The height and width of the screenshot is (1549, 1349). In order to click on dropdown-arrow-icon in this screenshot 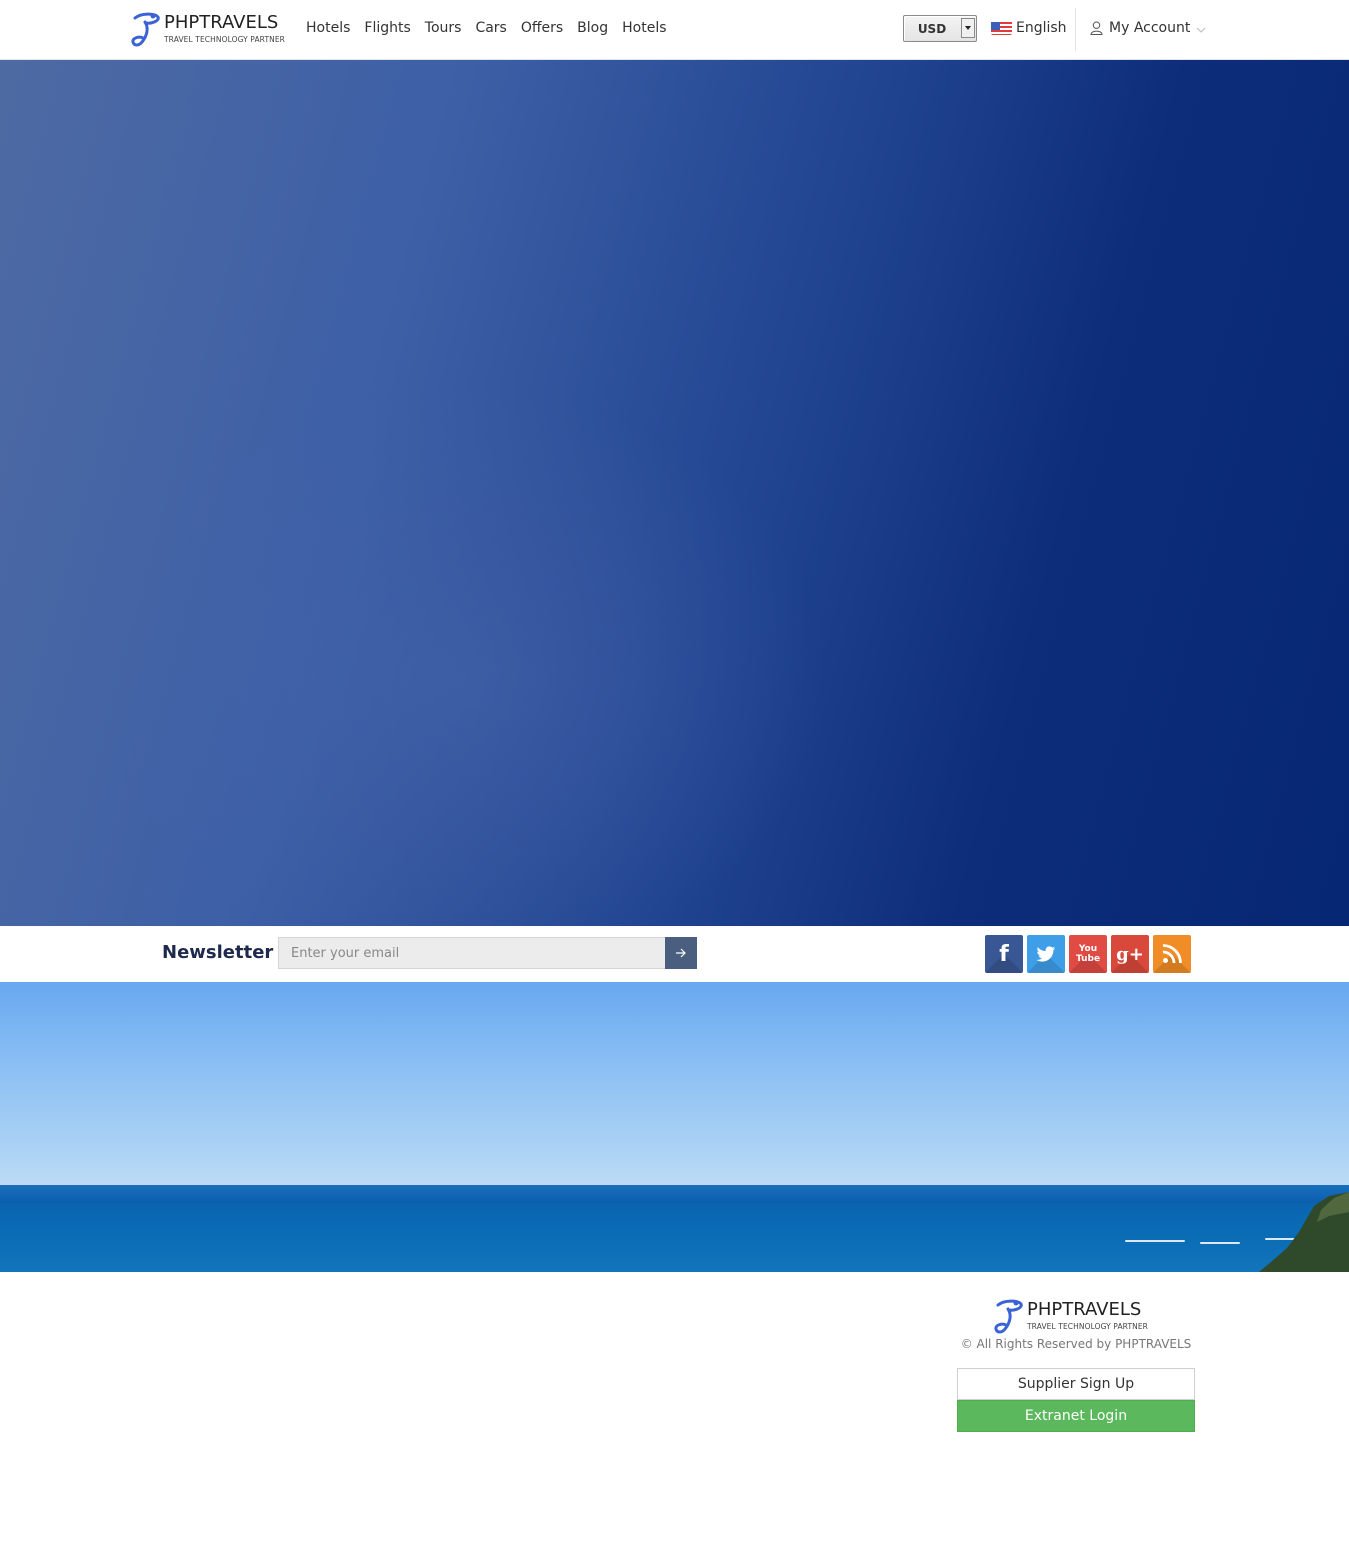, I will do `click(968, 28)`.